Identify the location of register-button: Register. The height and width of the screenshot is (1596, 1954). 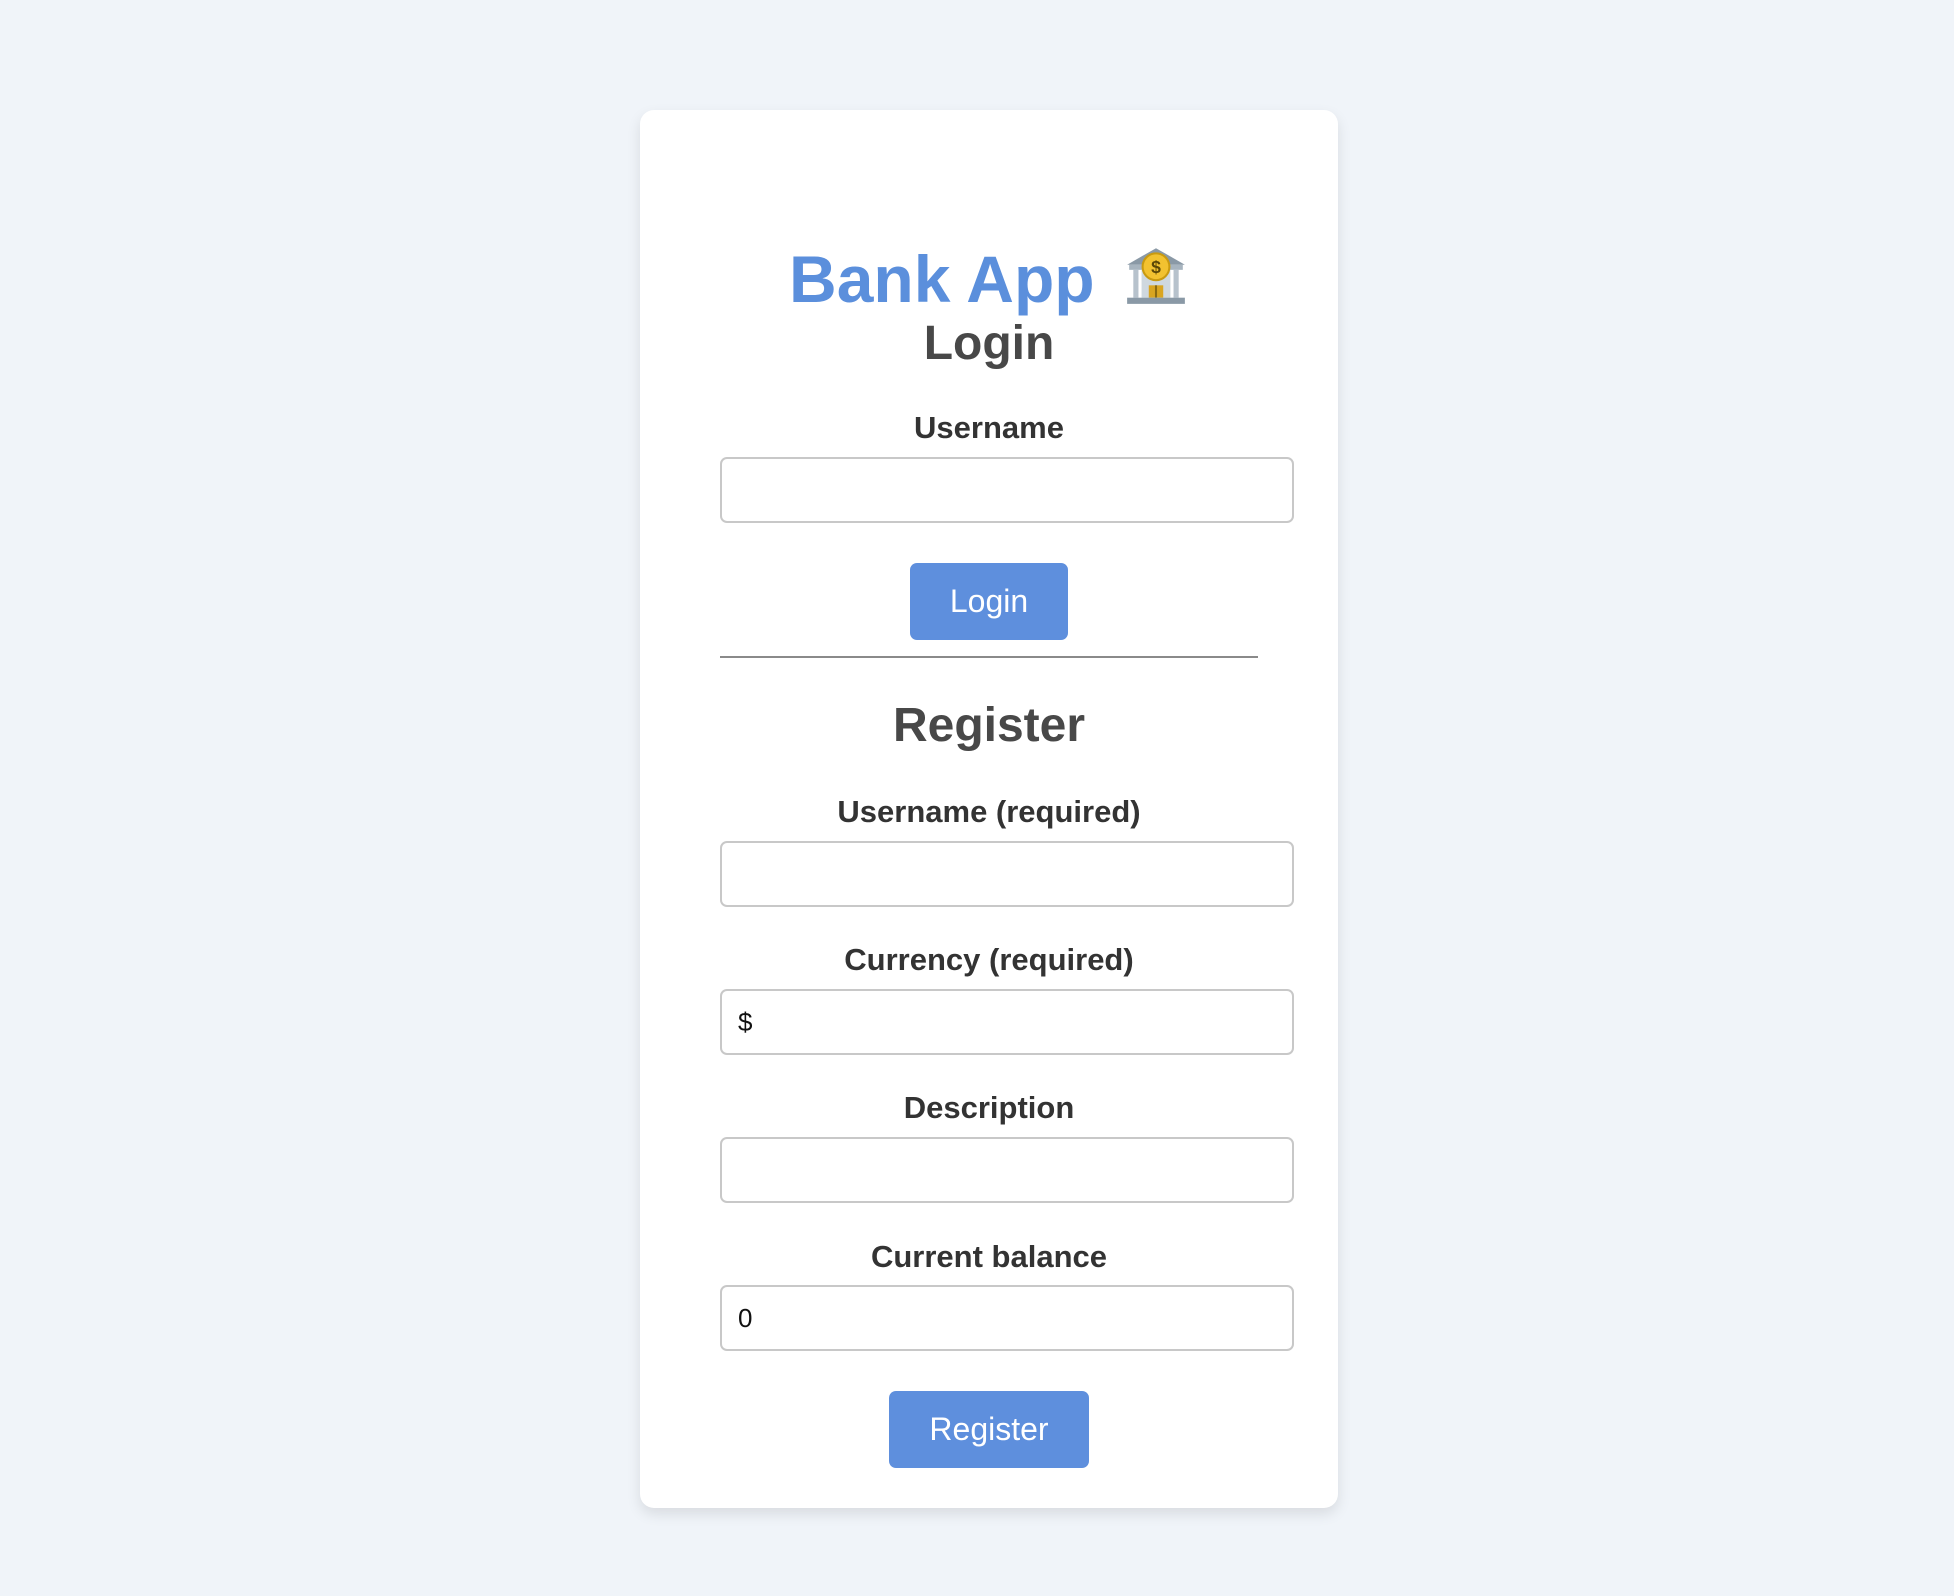
(989, 1429).